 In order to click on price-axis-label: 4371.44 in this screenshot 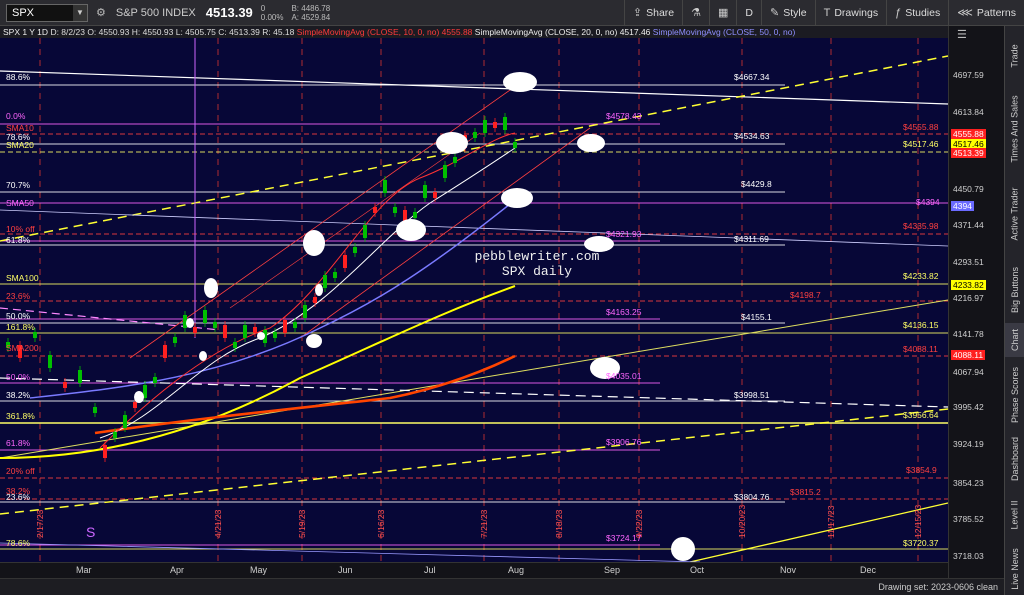, I will do `click(968, 225)`.